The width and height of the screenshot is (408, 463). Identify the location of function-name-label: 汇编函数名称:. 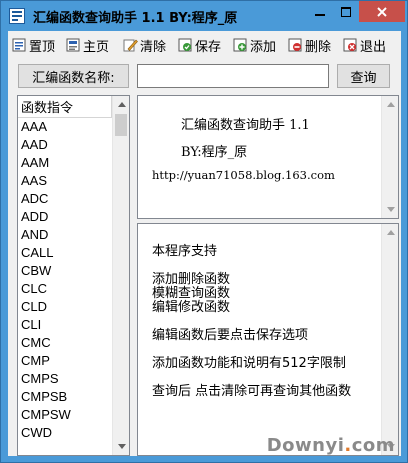
(73, 76).